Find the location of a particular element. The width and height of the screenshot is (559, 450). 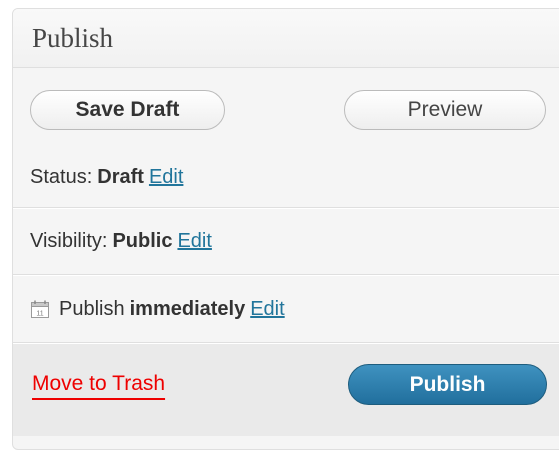

save-draft-button: Save Draft is located at coordinates (127, 110).